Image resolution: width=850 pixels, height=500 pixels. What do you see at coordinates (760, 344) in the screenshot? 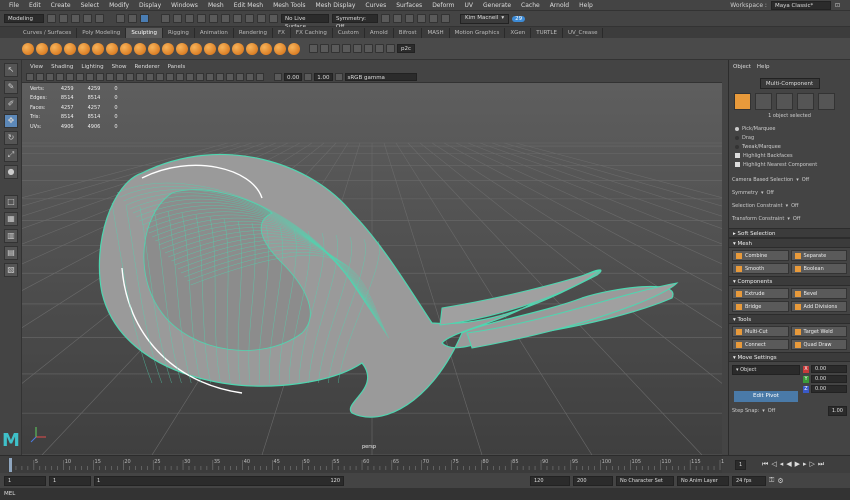
I see `connect-button: Connect` at bounding box center [760, 344].